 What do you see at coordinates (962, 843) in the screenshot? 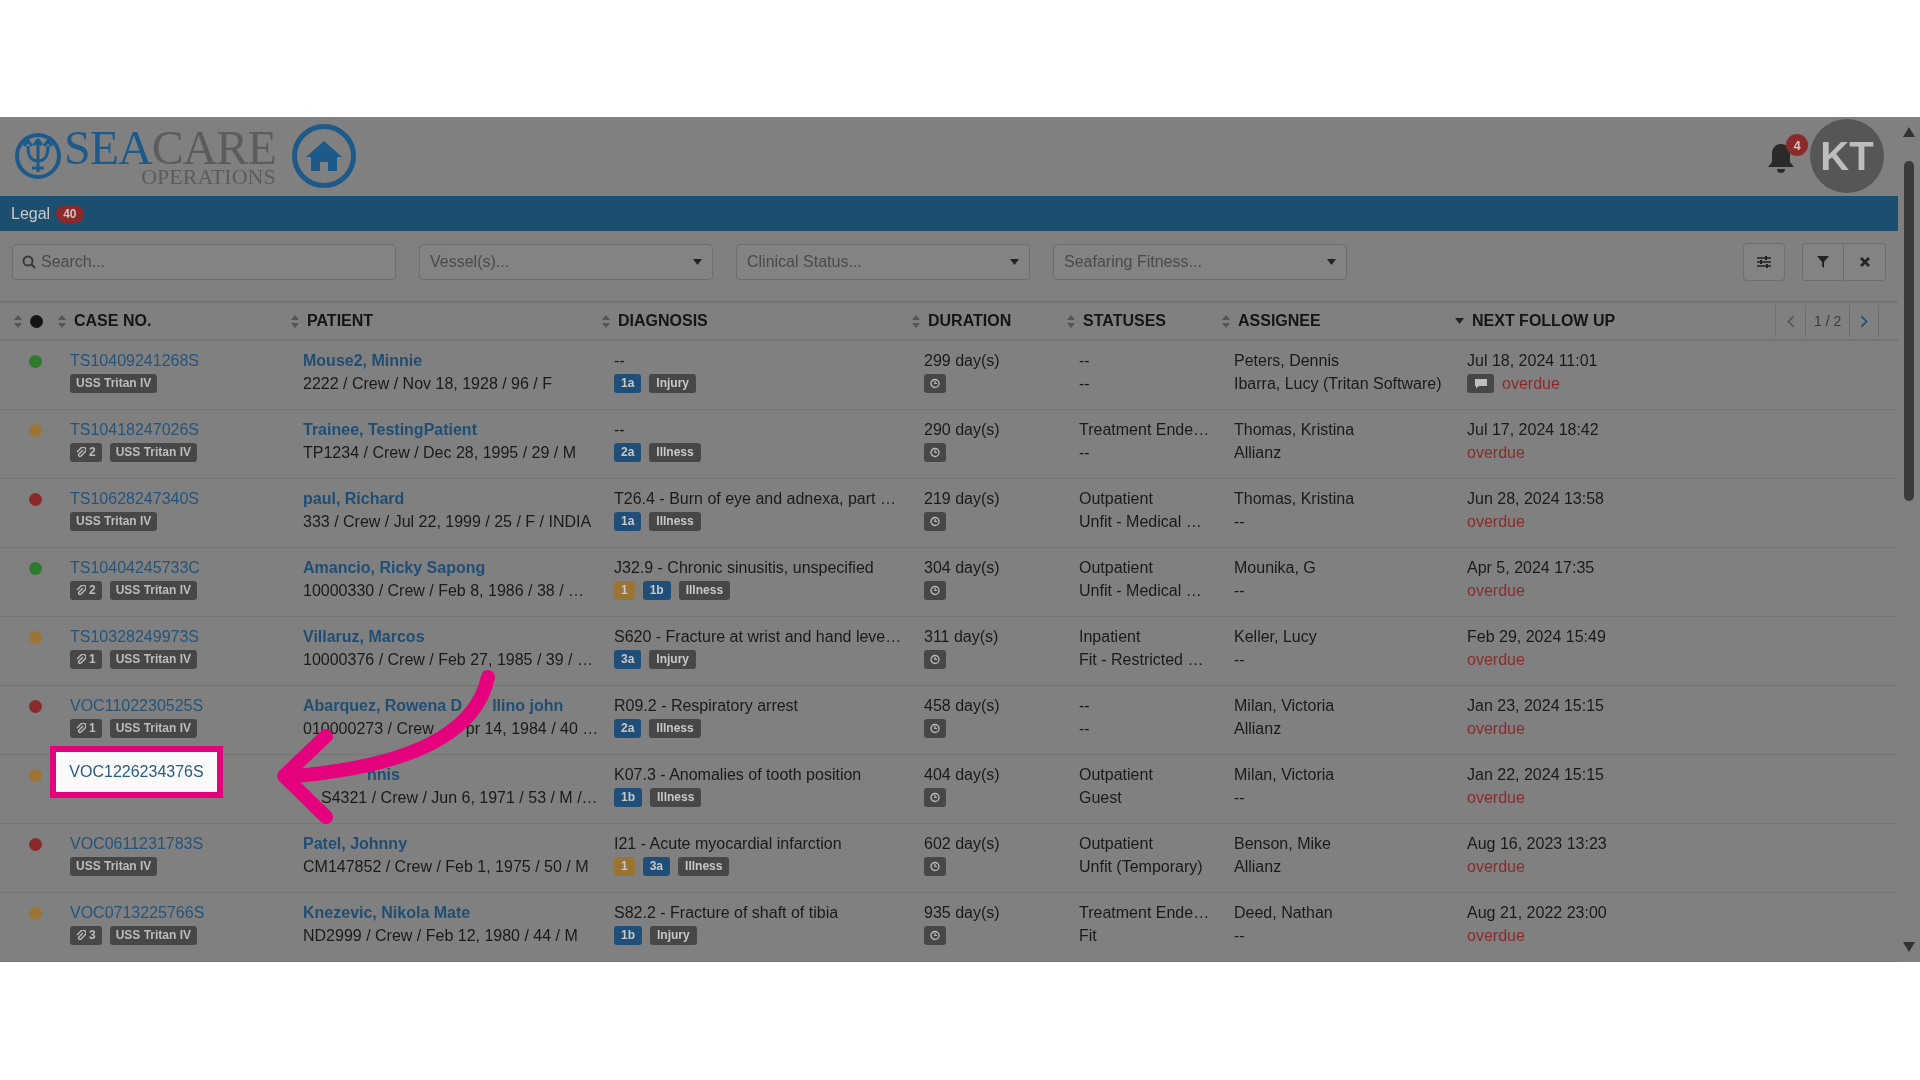
I see `duration-text: 602 day(s)` at bounding box center [962, 843].